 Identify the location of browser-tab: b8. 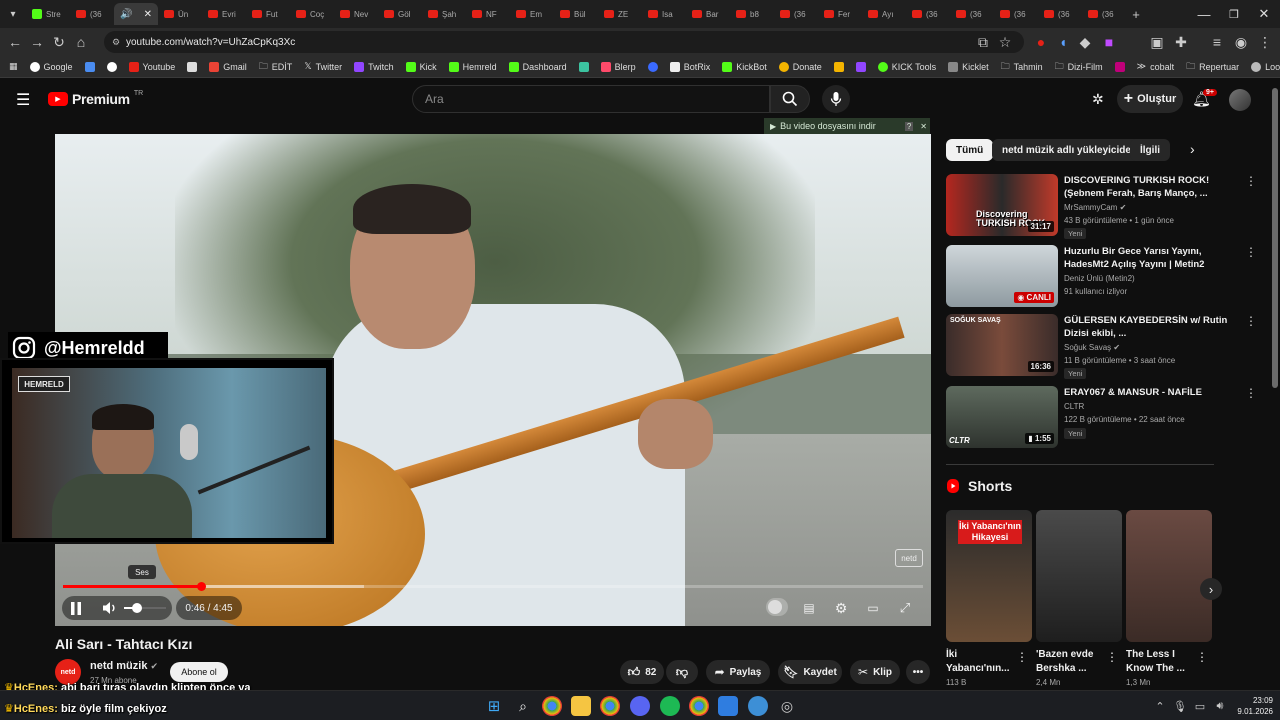
(752, 14).